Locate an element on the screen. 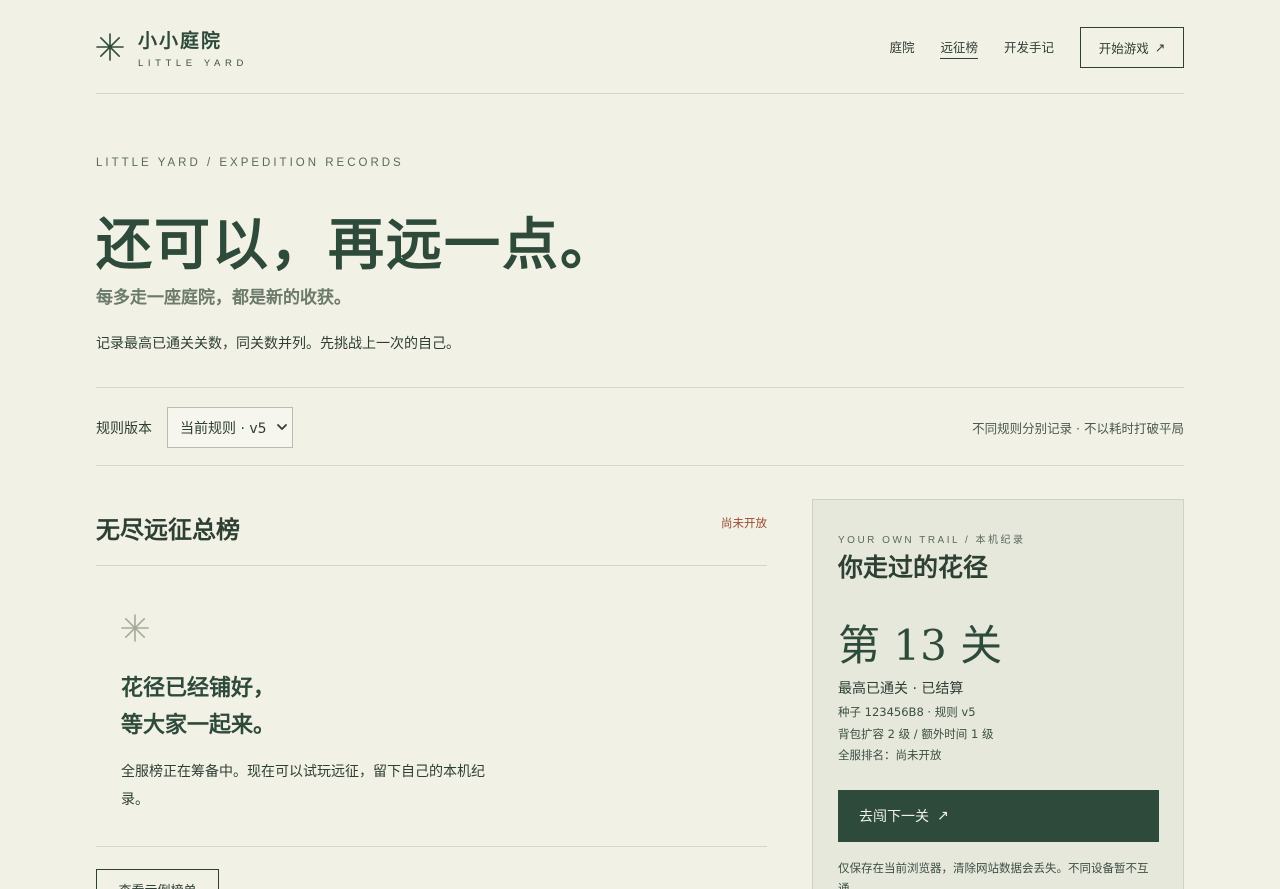 This screenshot has width=1280, height=889. rules-version-label: 规则版本 is located at coordinates (124, 429).